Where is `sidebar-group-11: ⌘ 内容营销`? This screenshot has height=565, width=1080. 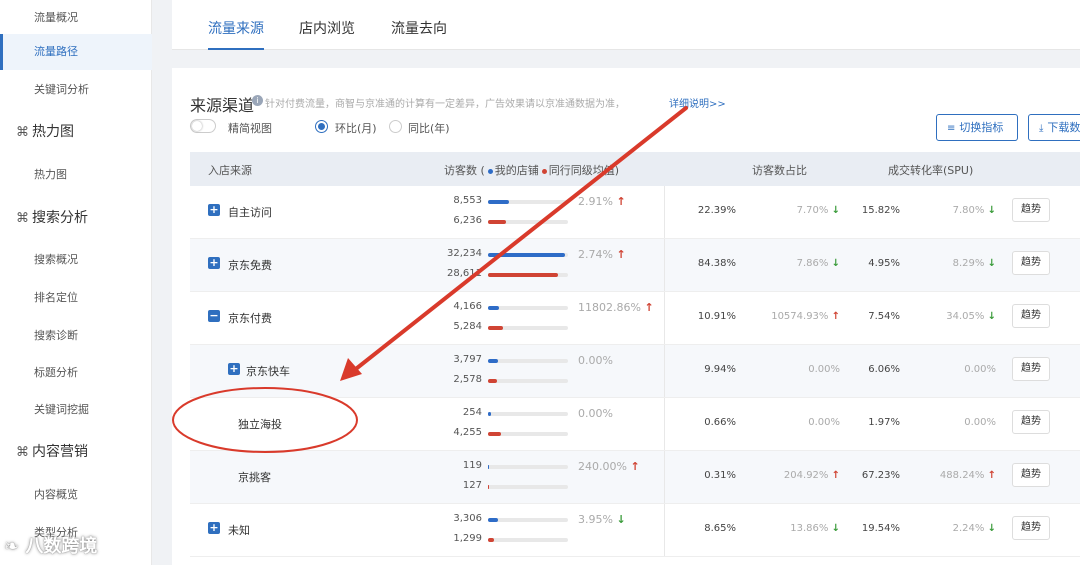
sidebar-group-11: ⌘ 内容营销 is located at coordinates (76, 452).